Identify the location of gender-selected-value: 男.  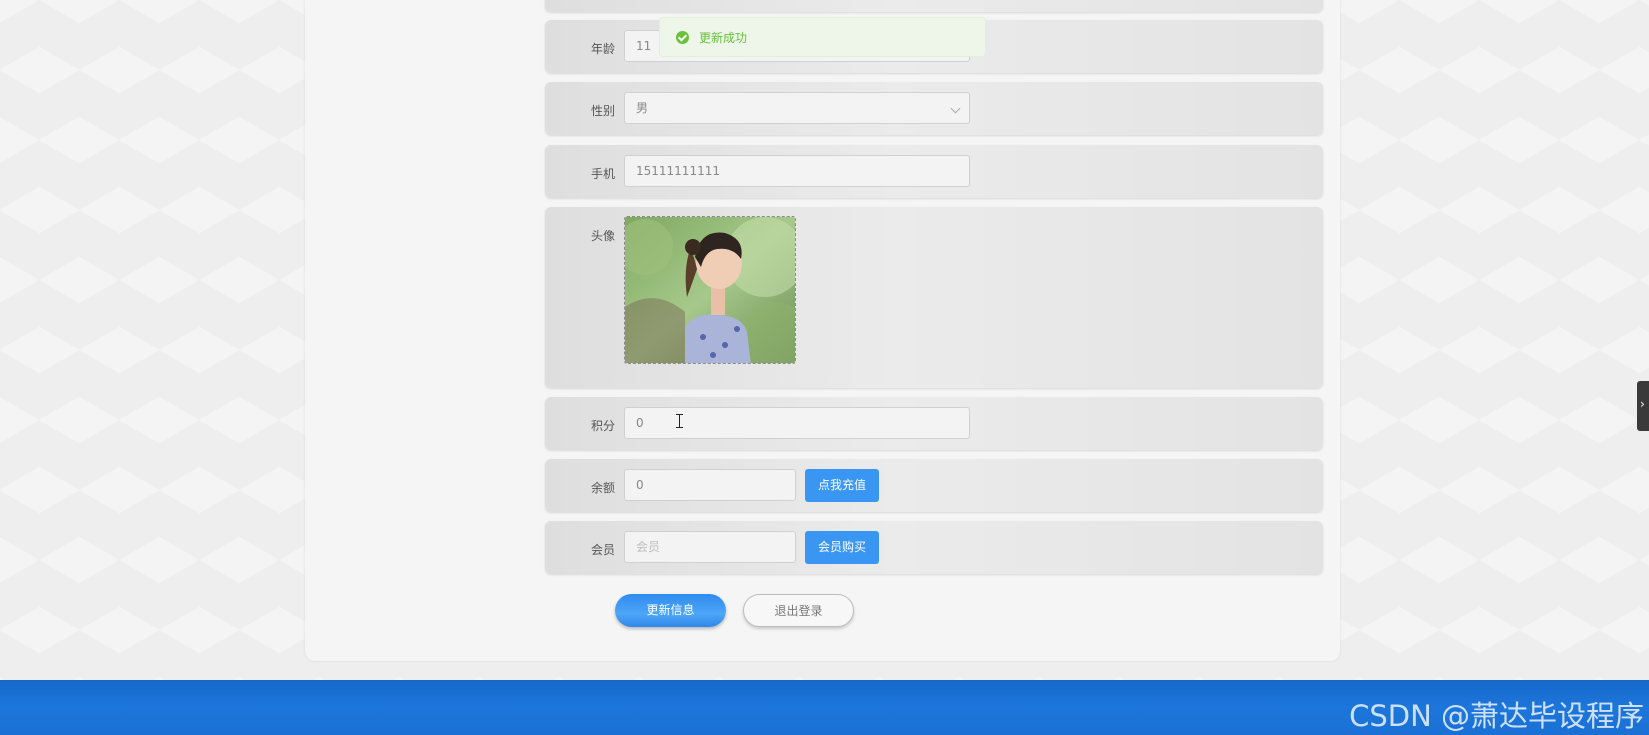
(642, 108).